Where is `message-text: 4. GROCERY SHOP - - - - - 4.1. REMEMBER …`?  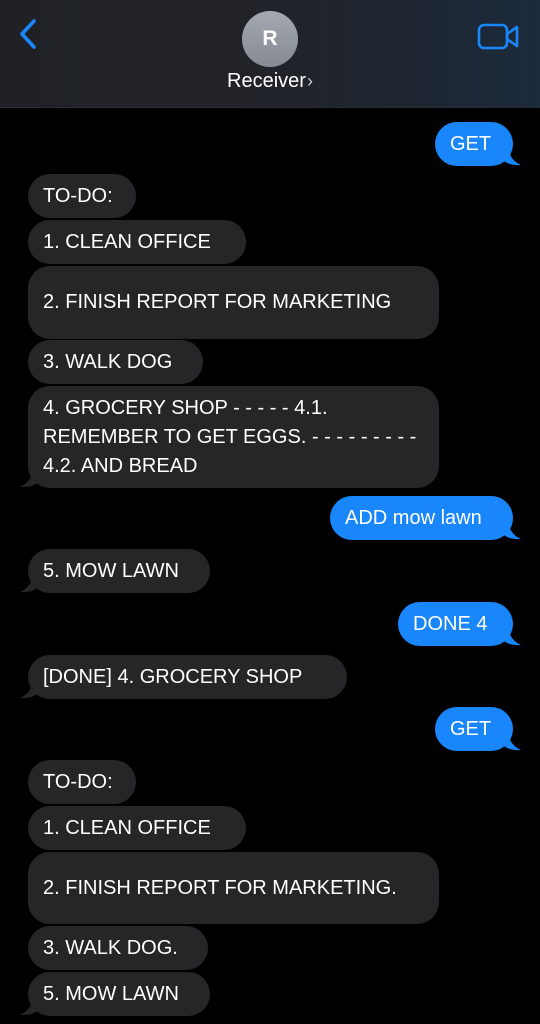 message-text: 4. GROCERY SHOP - - - - - 4.1. REMEMBER … is located at coordinates (230, 436).